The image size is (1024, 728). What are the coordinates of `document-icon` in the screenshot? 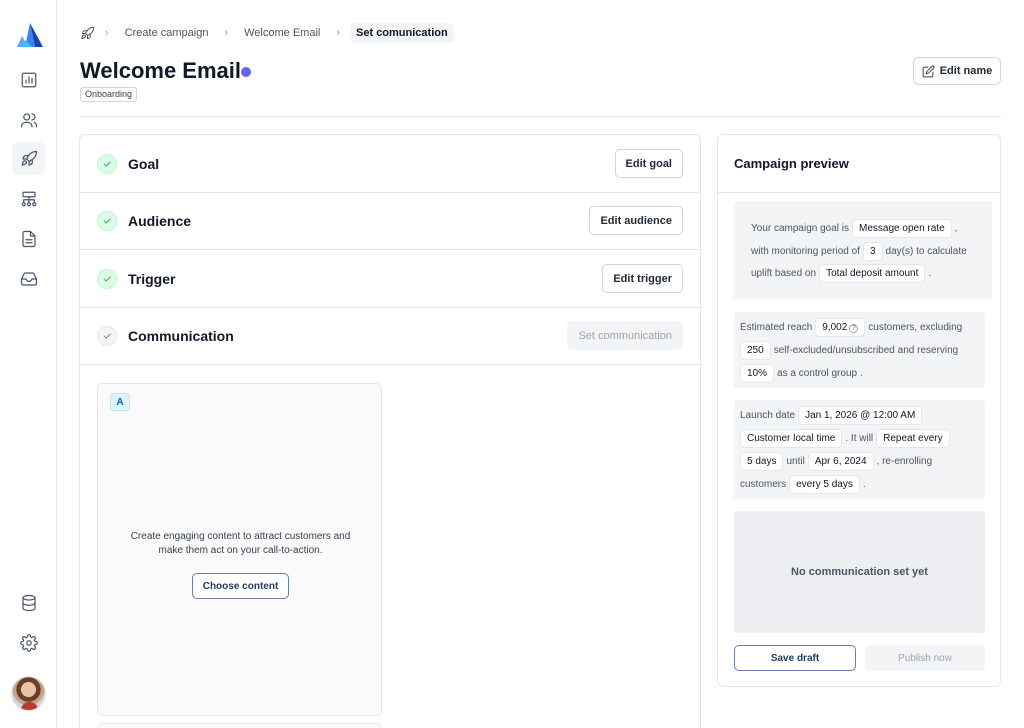 It's located at (28, 238).